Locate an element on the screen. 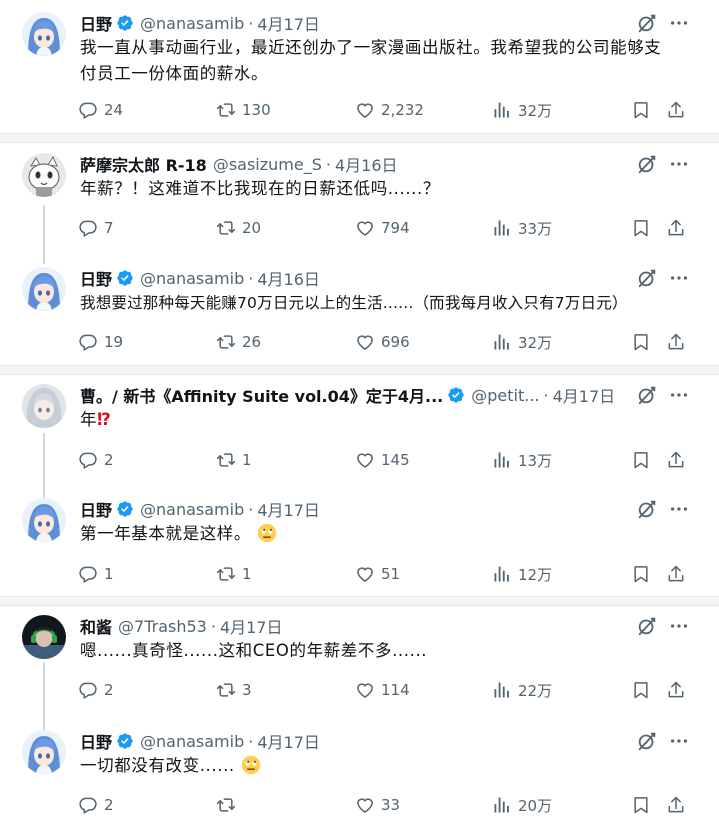  action-bar: 1 1 51 12万 is located at coordinates (385, 574).